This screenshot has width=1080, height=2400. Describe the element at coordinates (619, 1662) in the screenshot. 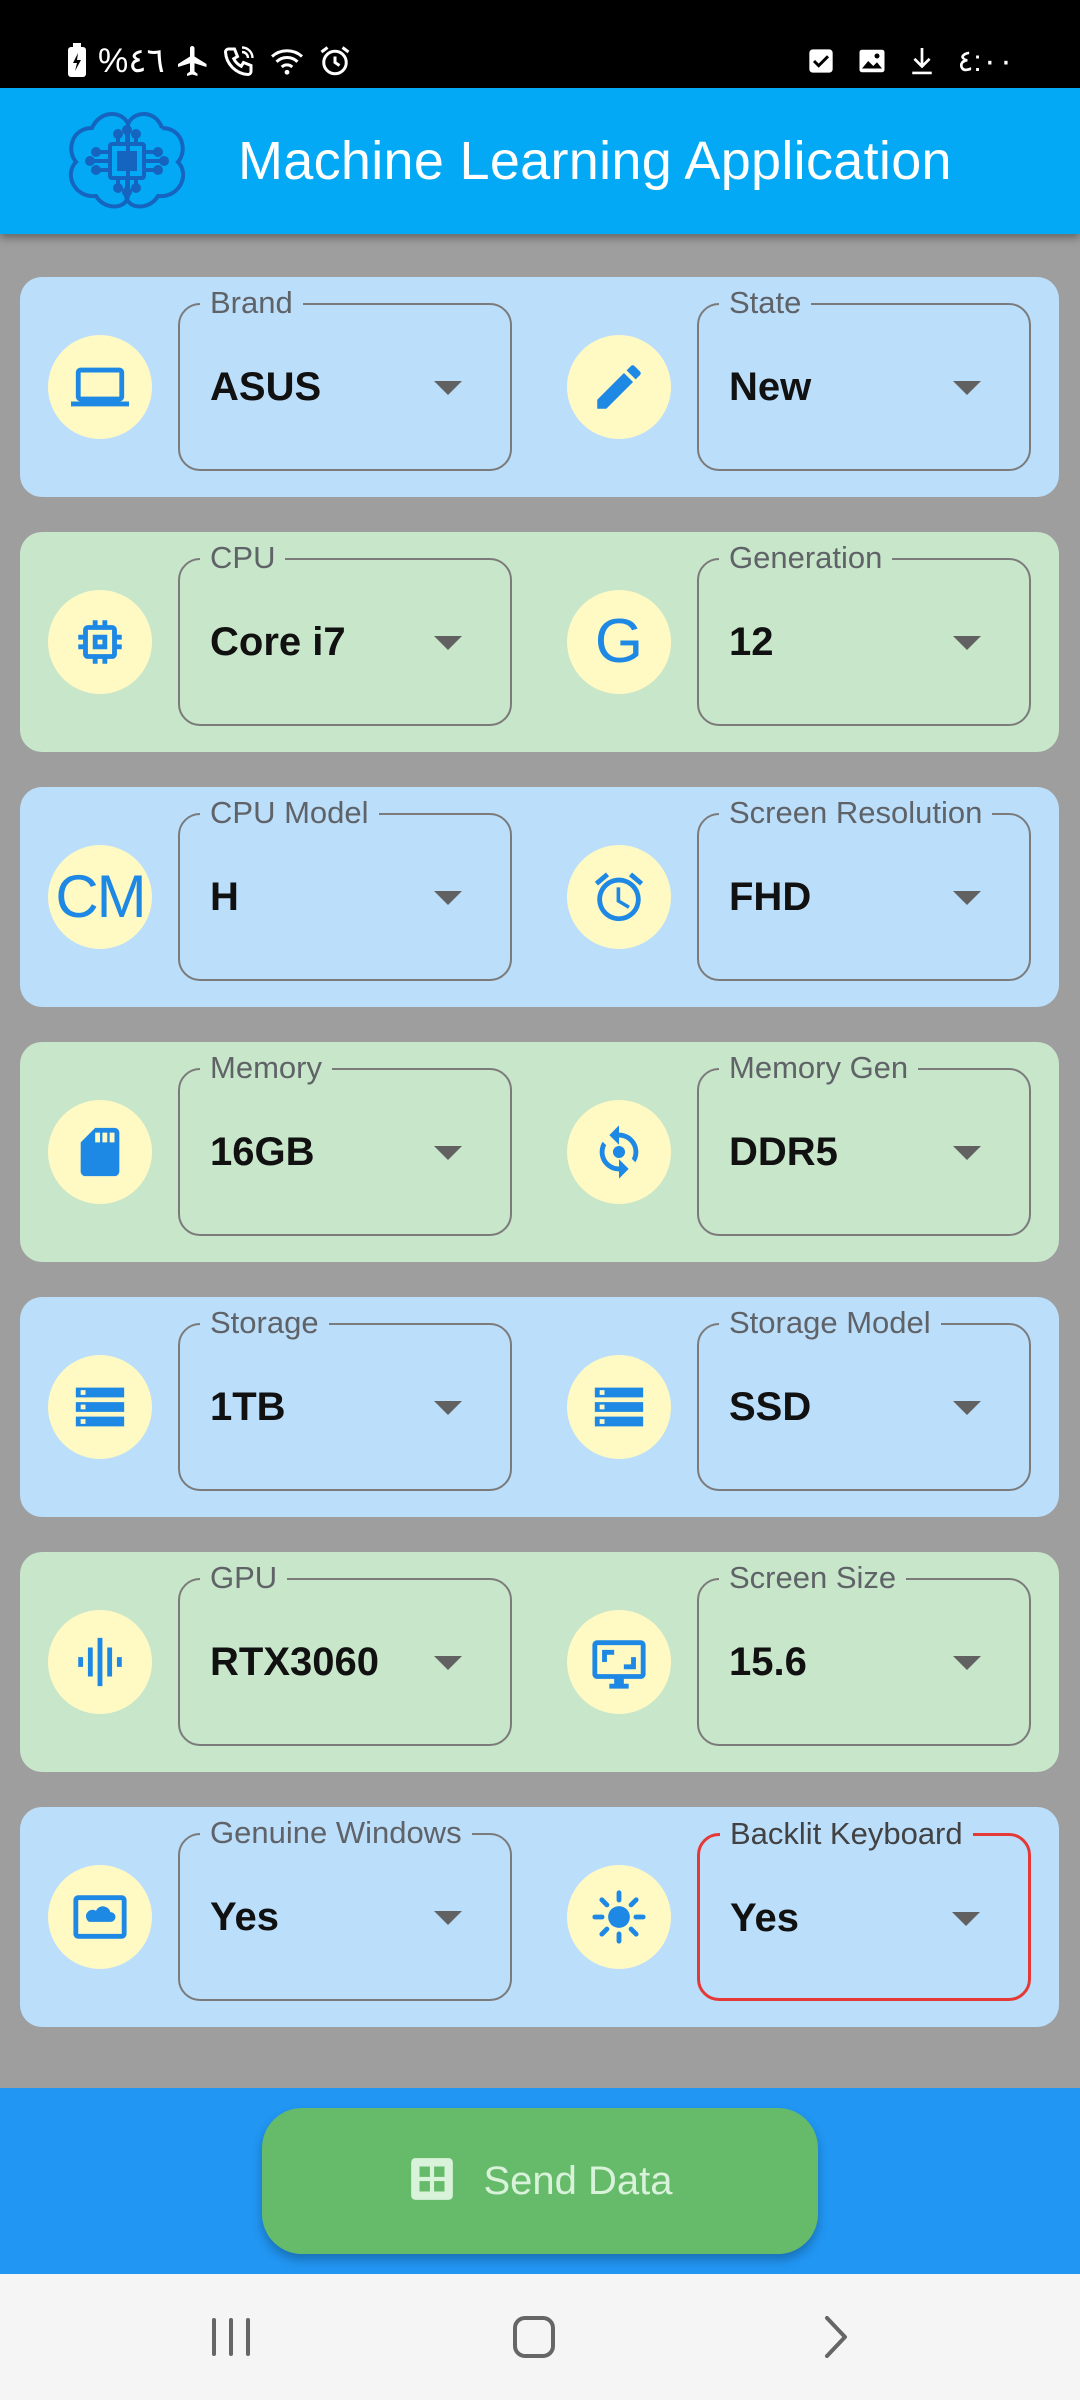

I see `monitor-icon` at that location.